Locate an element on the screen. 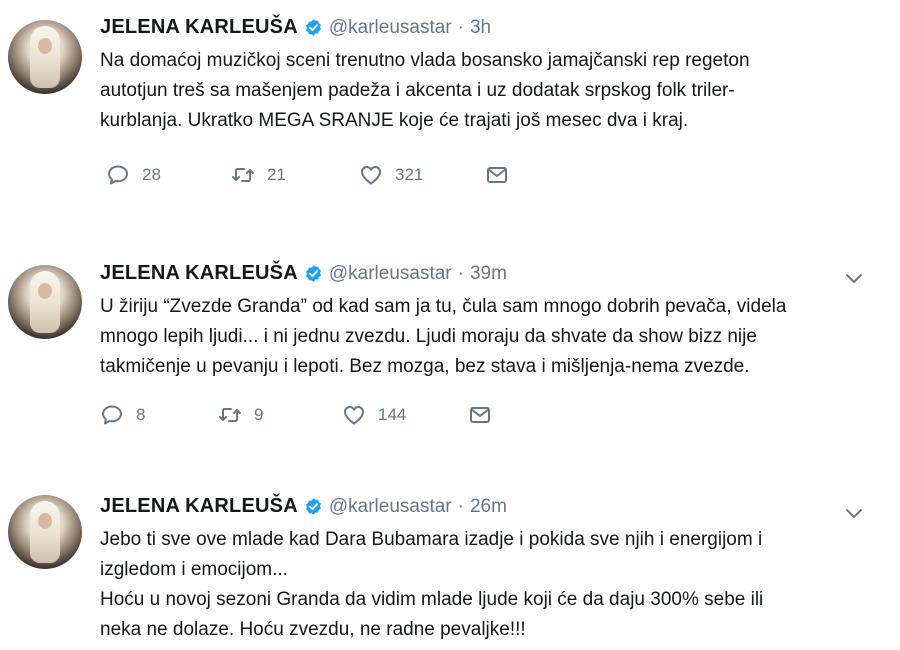 Image resolution: width=900 pixels, height=650 pixels. tweet-header: JELENA KARLEUŠA @karleusastar · 3h is located at coordinates (295, 27).